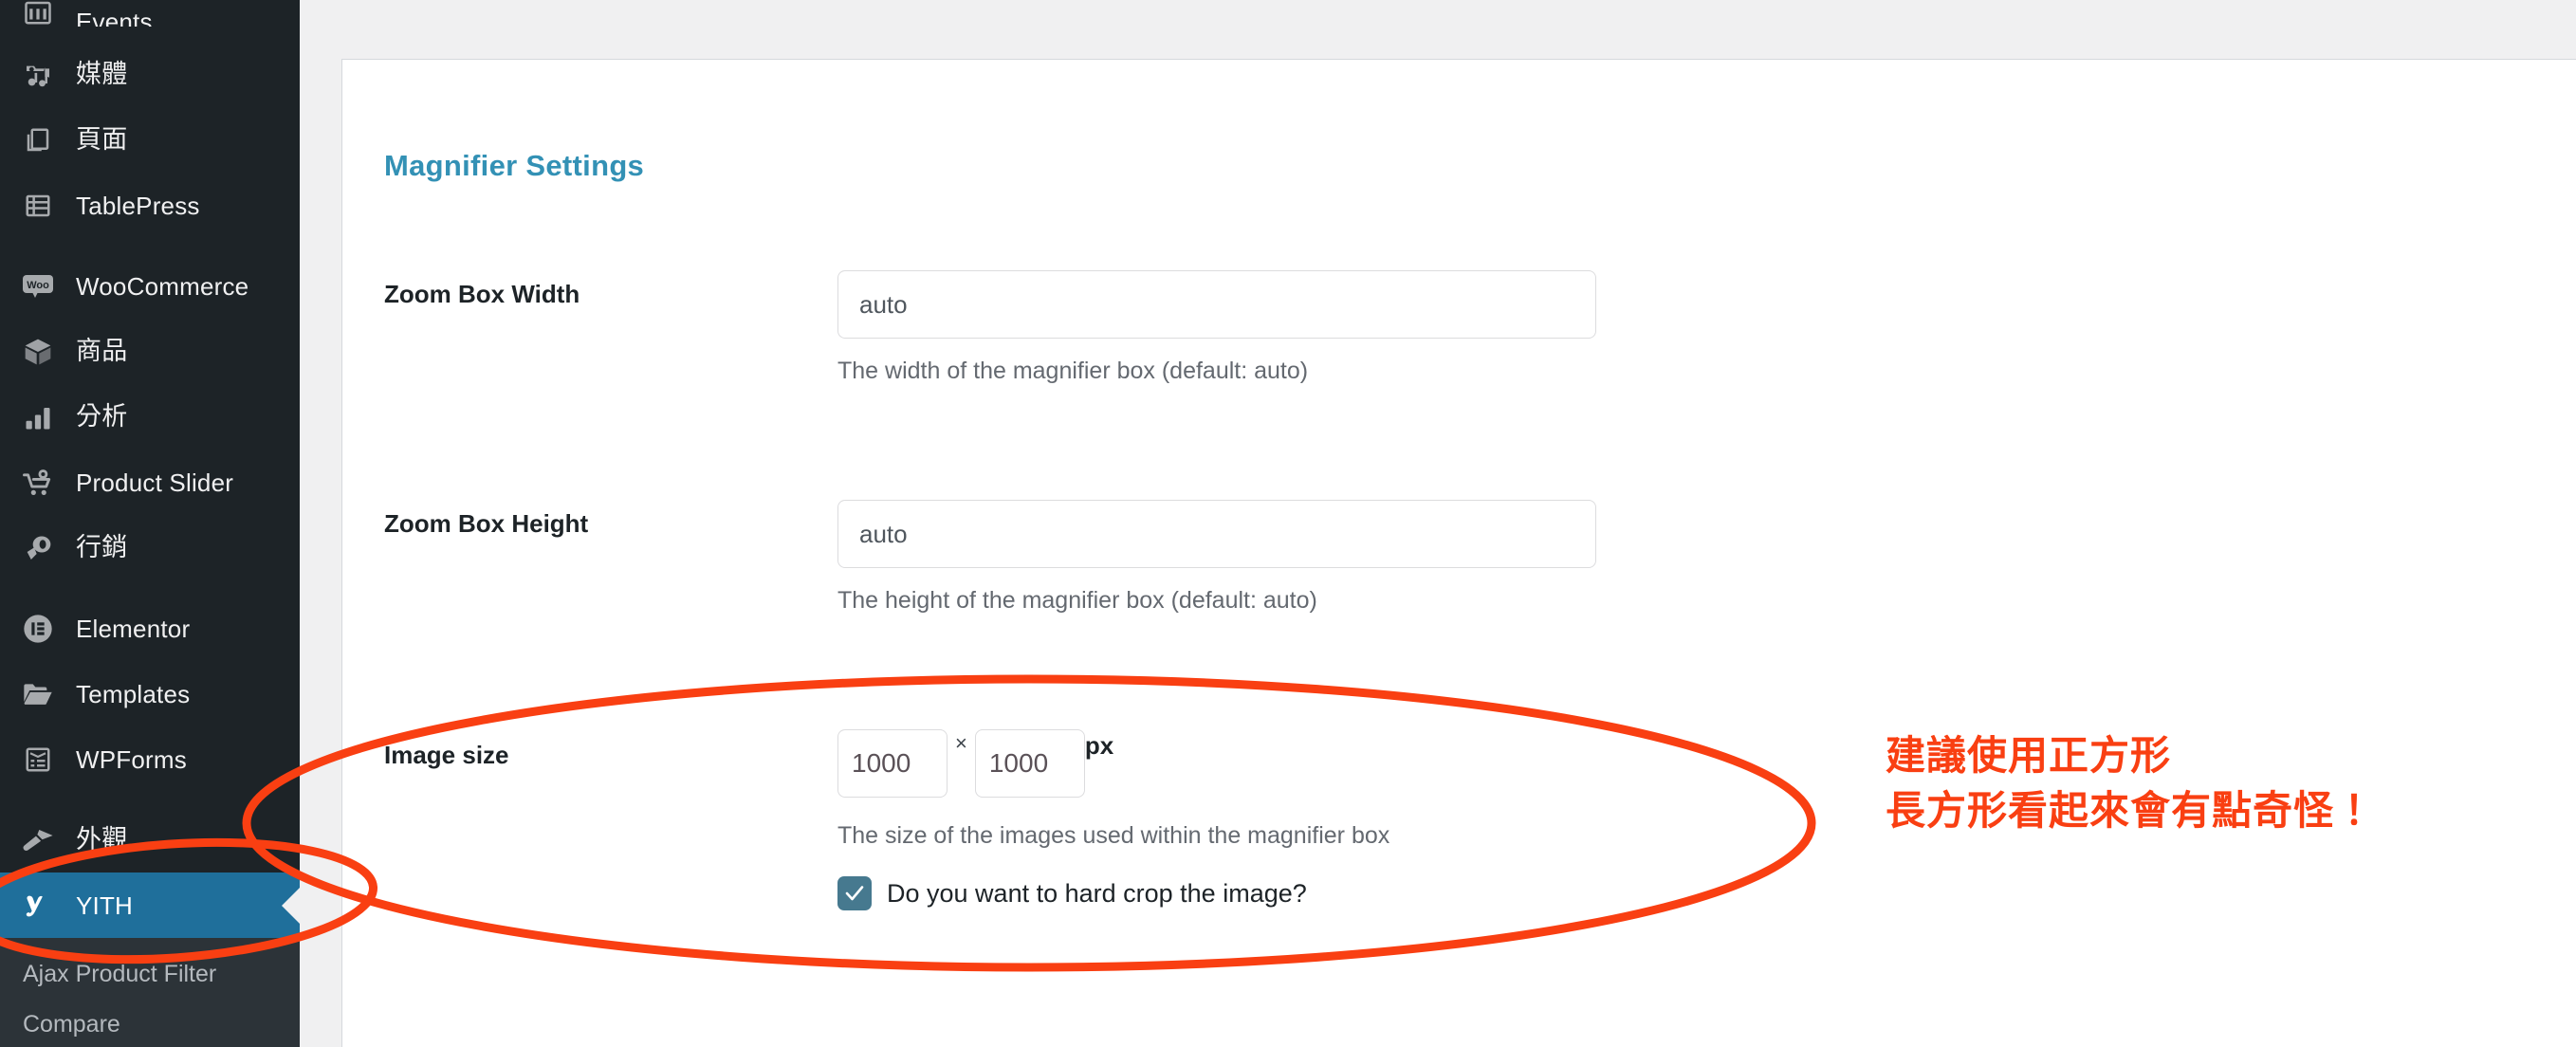 The height and width of the screenshot is (1047, 2576). What do you see at coordinates (114, 17) in the screenshot?
I see `sidebar-item-label: Events` at bounding box center [114, 17].